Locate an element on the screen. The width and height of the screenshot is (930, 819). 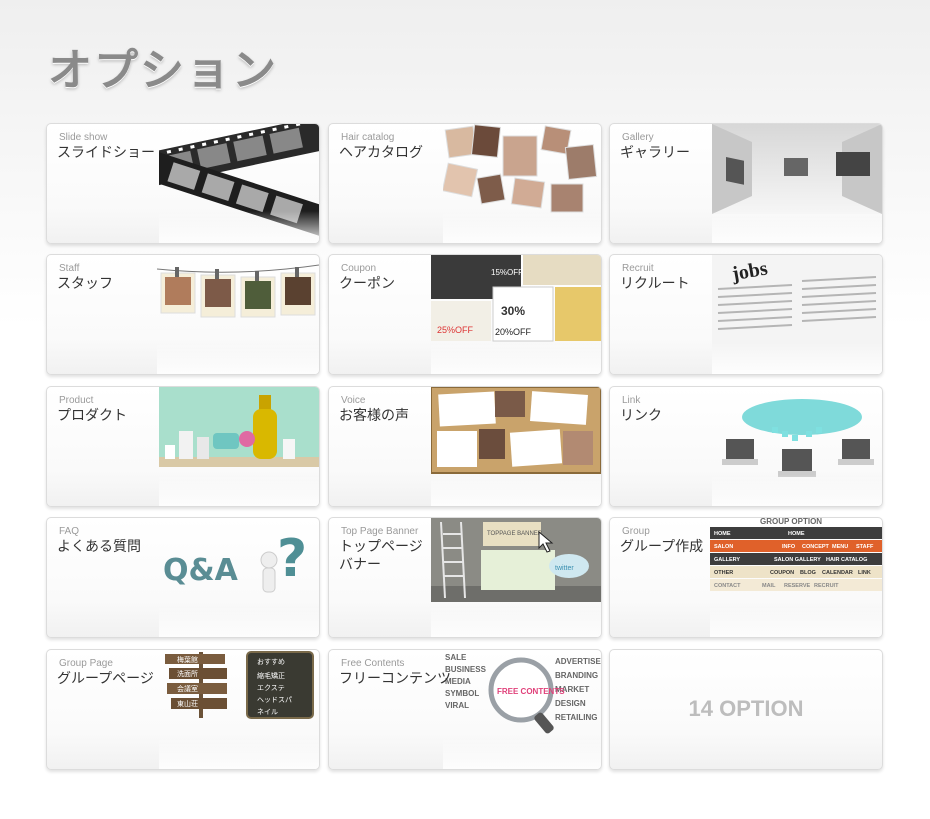
card-jp-label: ギャラリー is located at coordinates (655, 153).